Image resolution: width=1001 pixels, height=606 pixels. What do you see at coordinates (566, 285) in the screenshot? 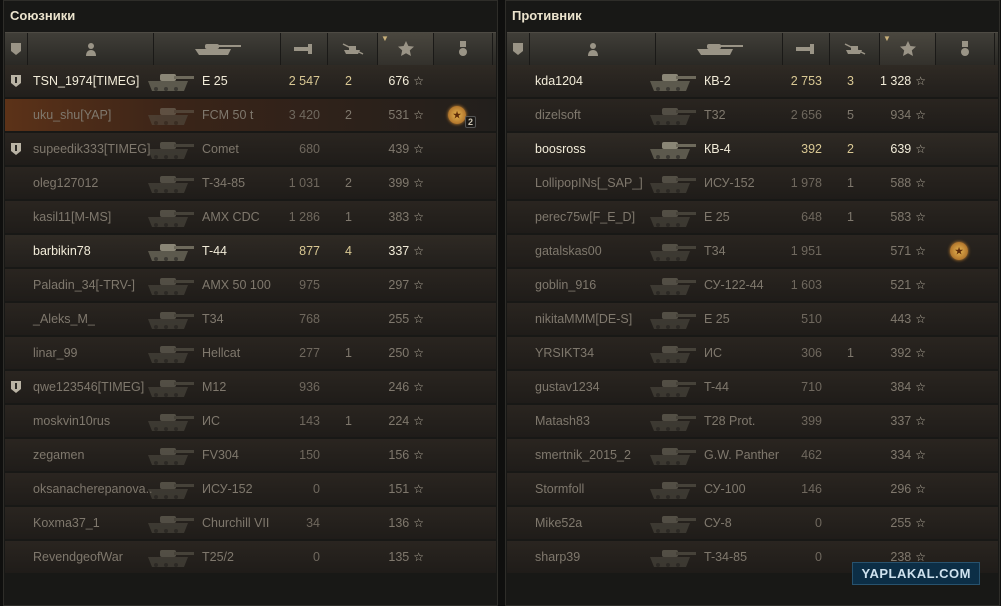
I see `player-name: goblin_916` at bounding box center [566, 285].